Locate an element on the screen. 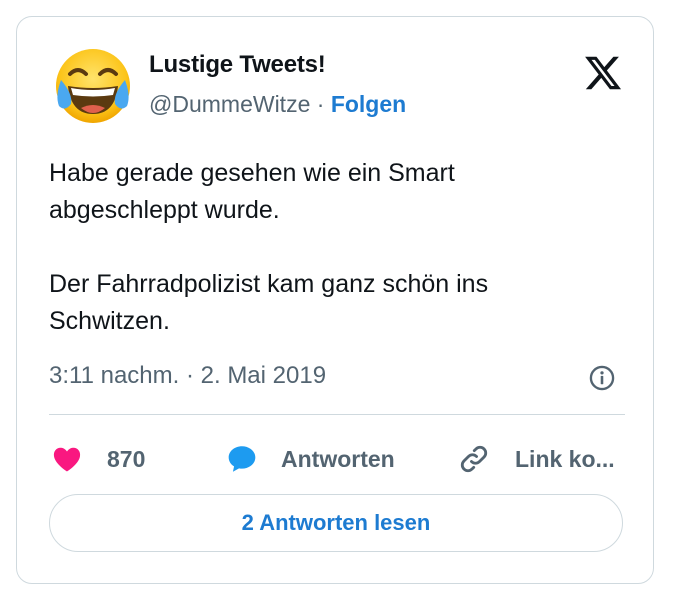  follow-link: Folgen is located at coordinates (368, 104).